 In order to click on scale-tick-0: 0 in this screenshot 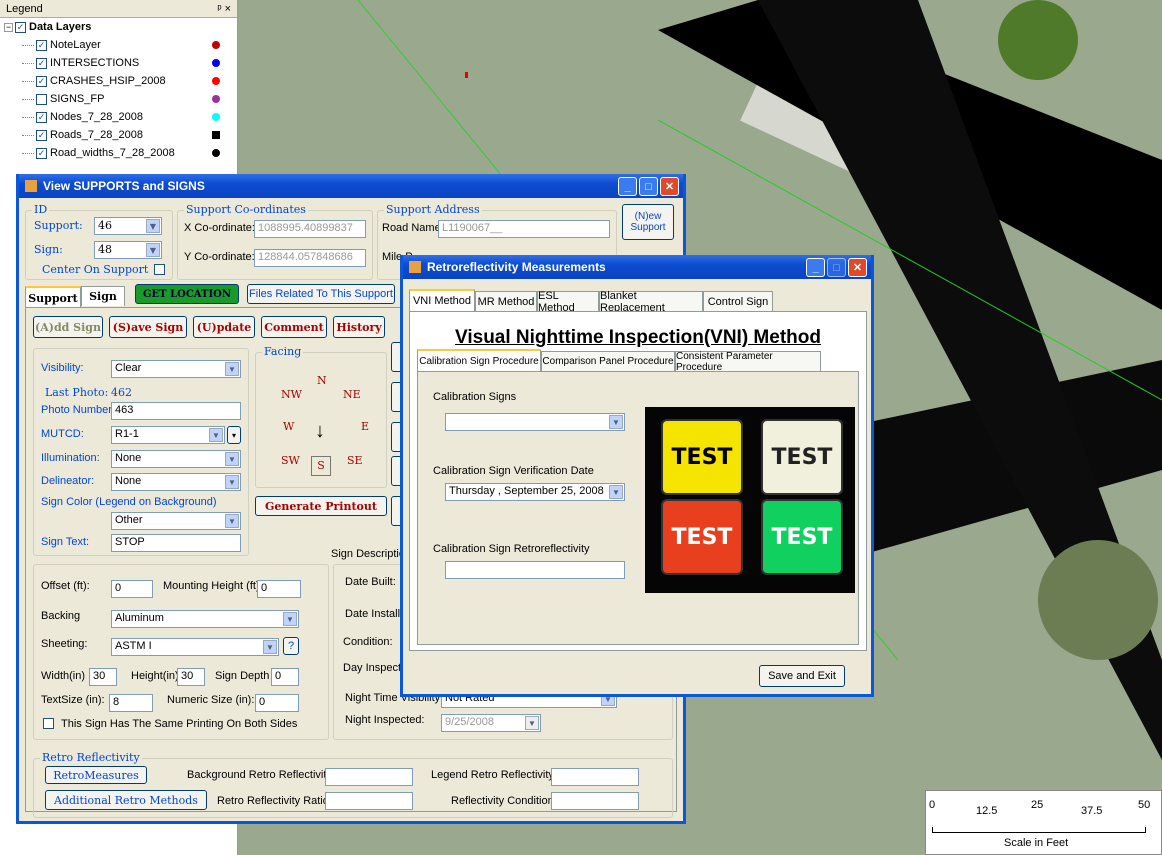, I will do `click(932, 805)`.